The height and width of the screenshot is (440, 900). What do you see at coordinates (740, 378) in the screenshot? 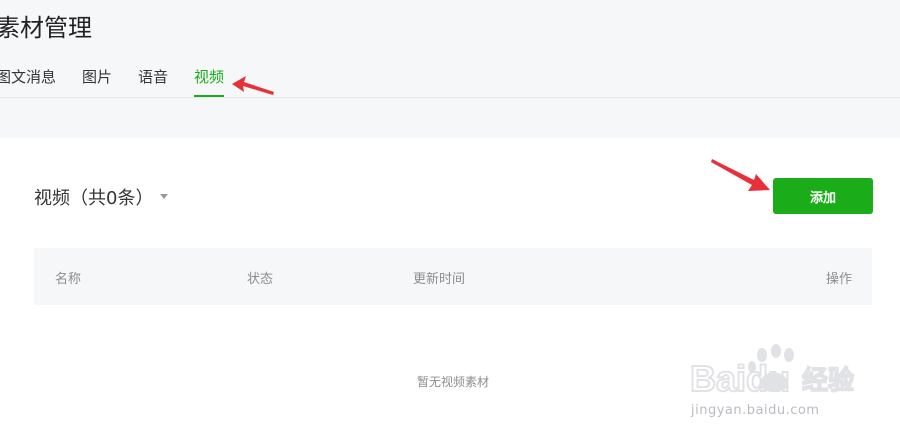
I see `watermark-brand: Baidu` at bounding box center [740, 378].